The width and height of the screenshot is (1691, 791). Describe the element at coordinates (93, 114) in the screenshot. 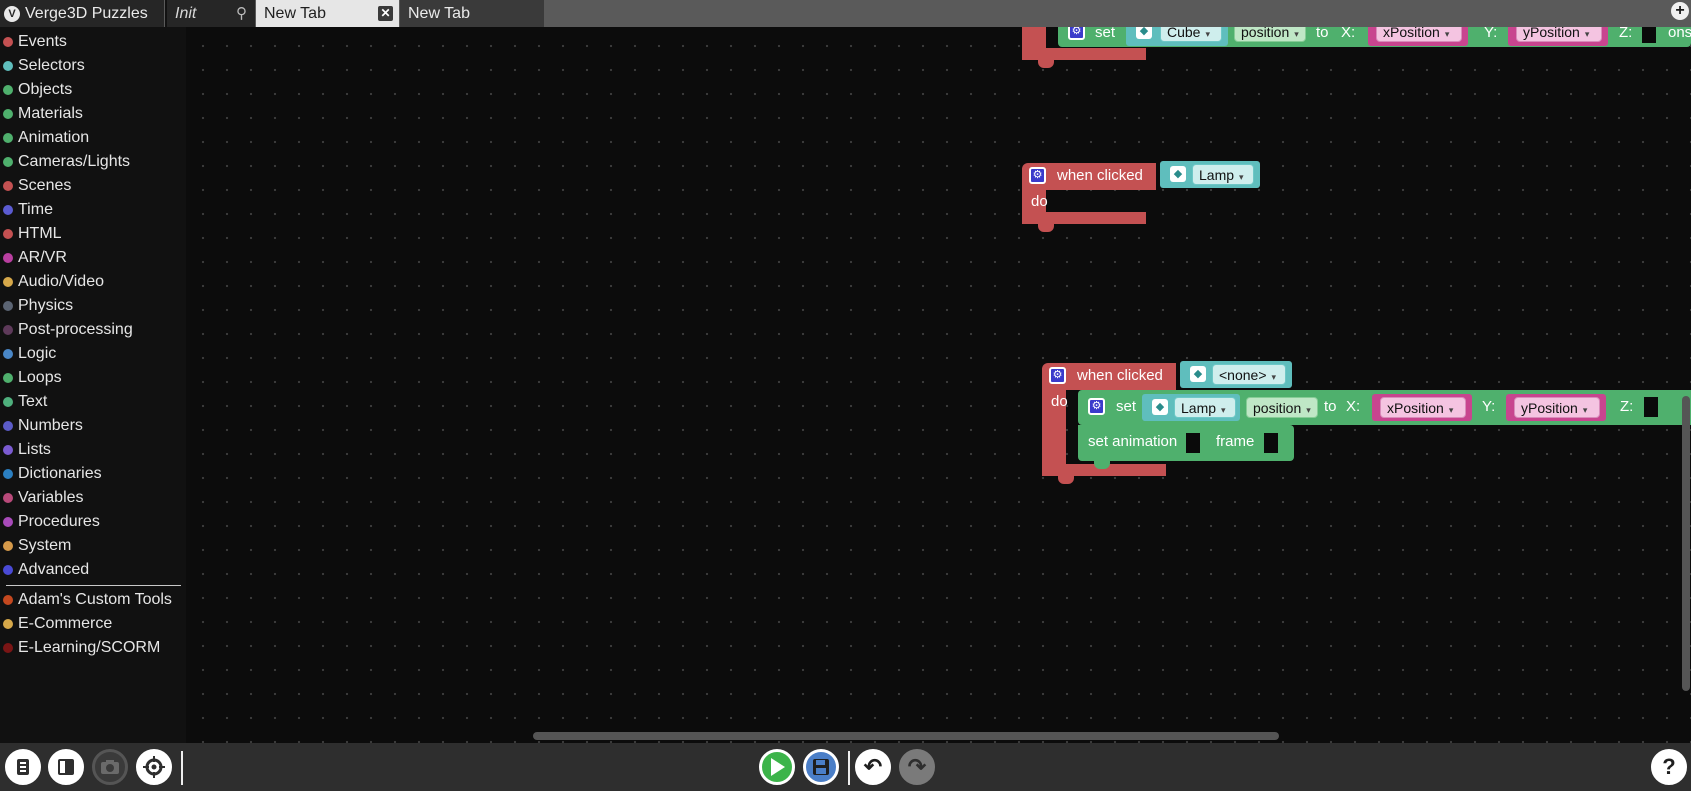

I see `sidebar-category: Materials` at that location.